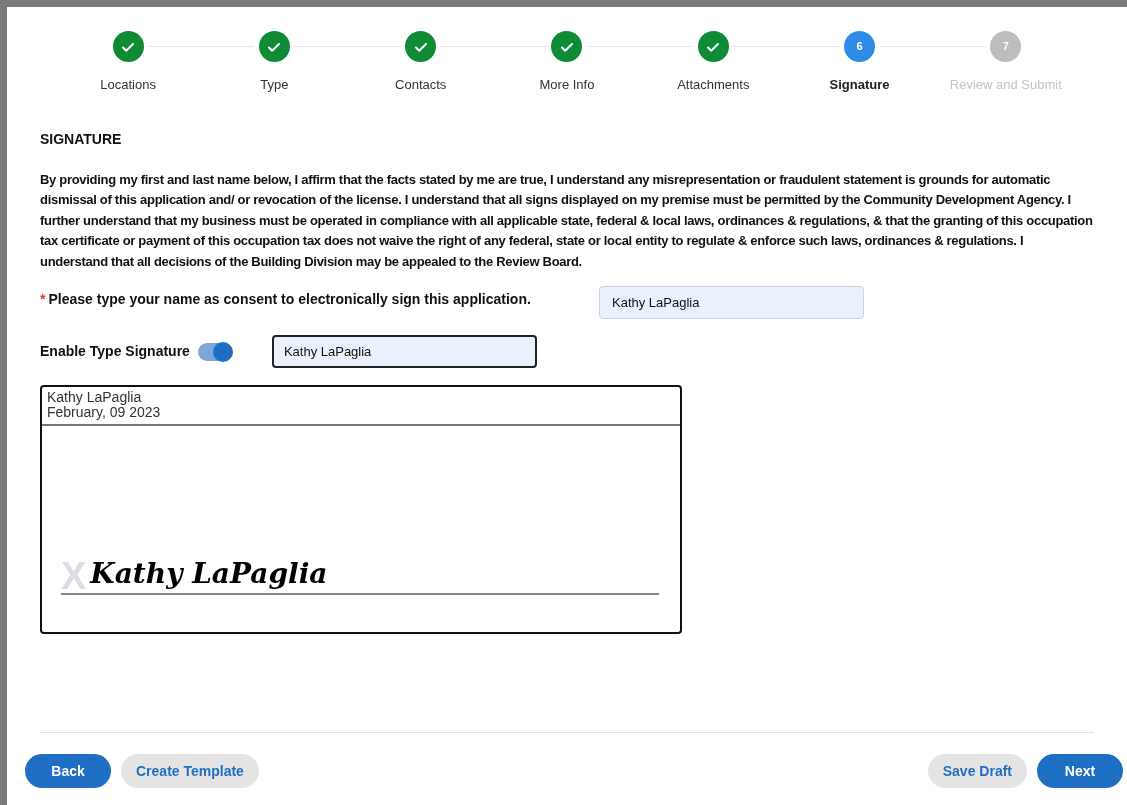 The height and width of the screenshot is (805, 1127). I want to click on signer-name: Kathy LaPaglia, so click(95, 397).